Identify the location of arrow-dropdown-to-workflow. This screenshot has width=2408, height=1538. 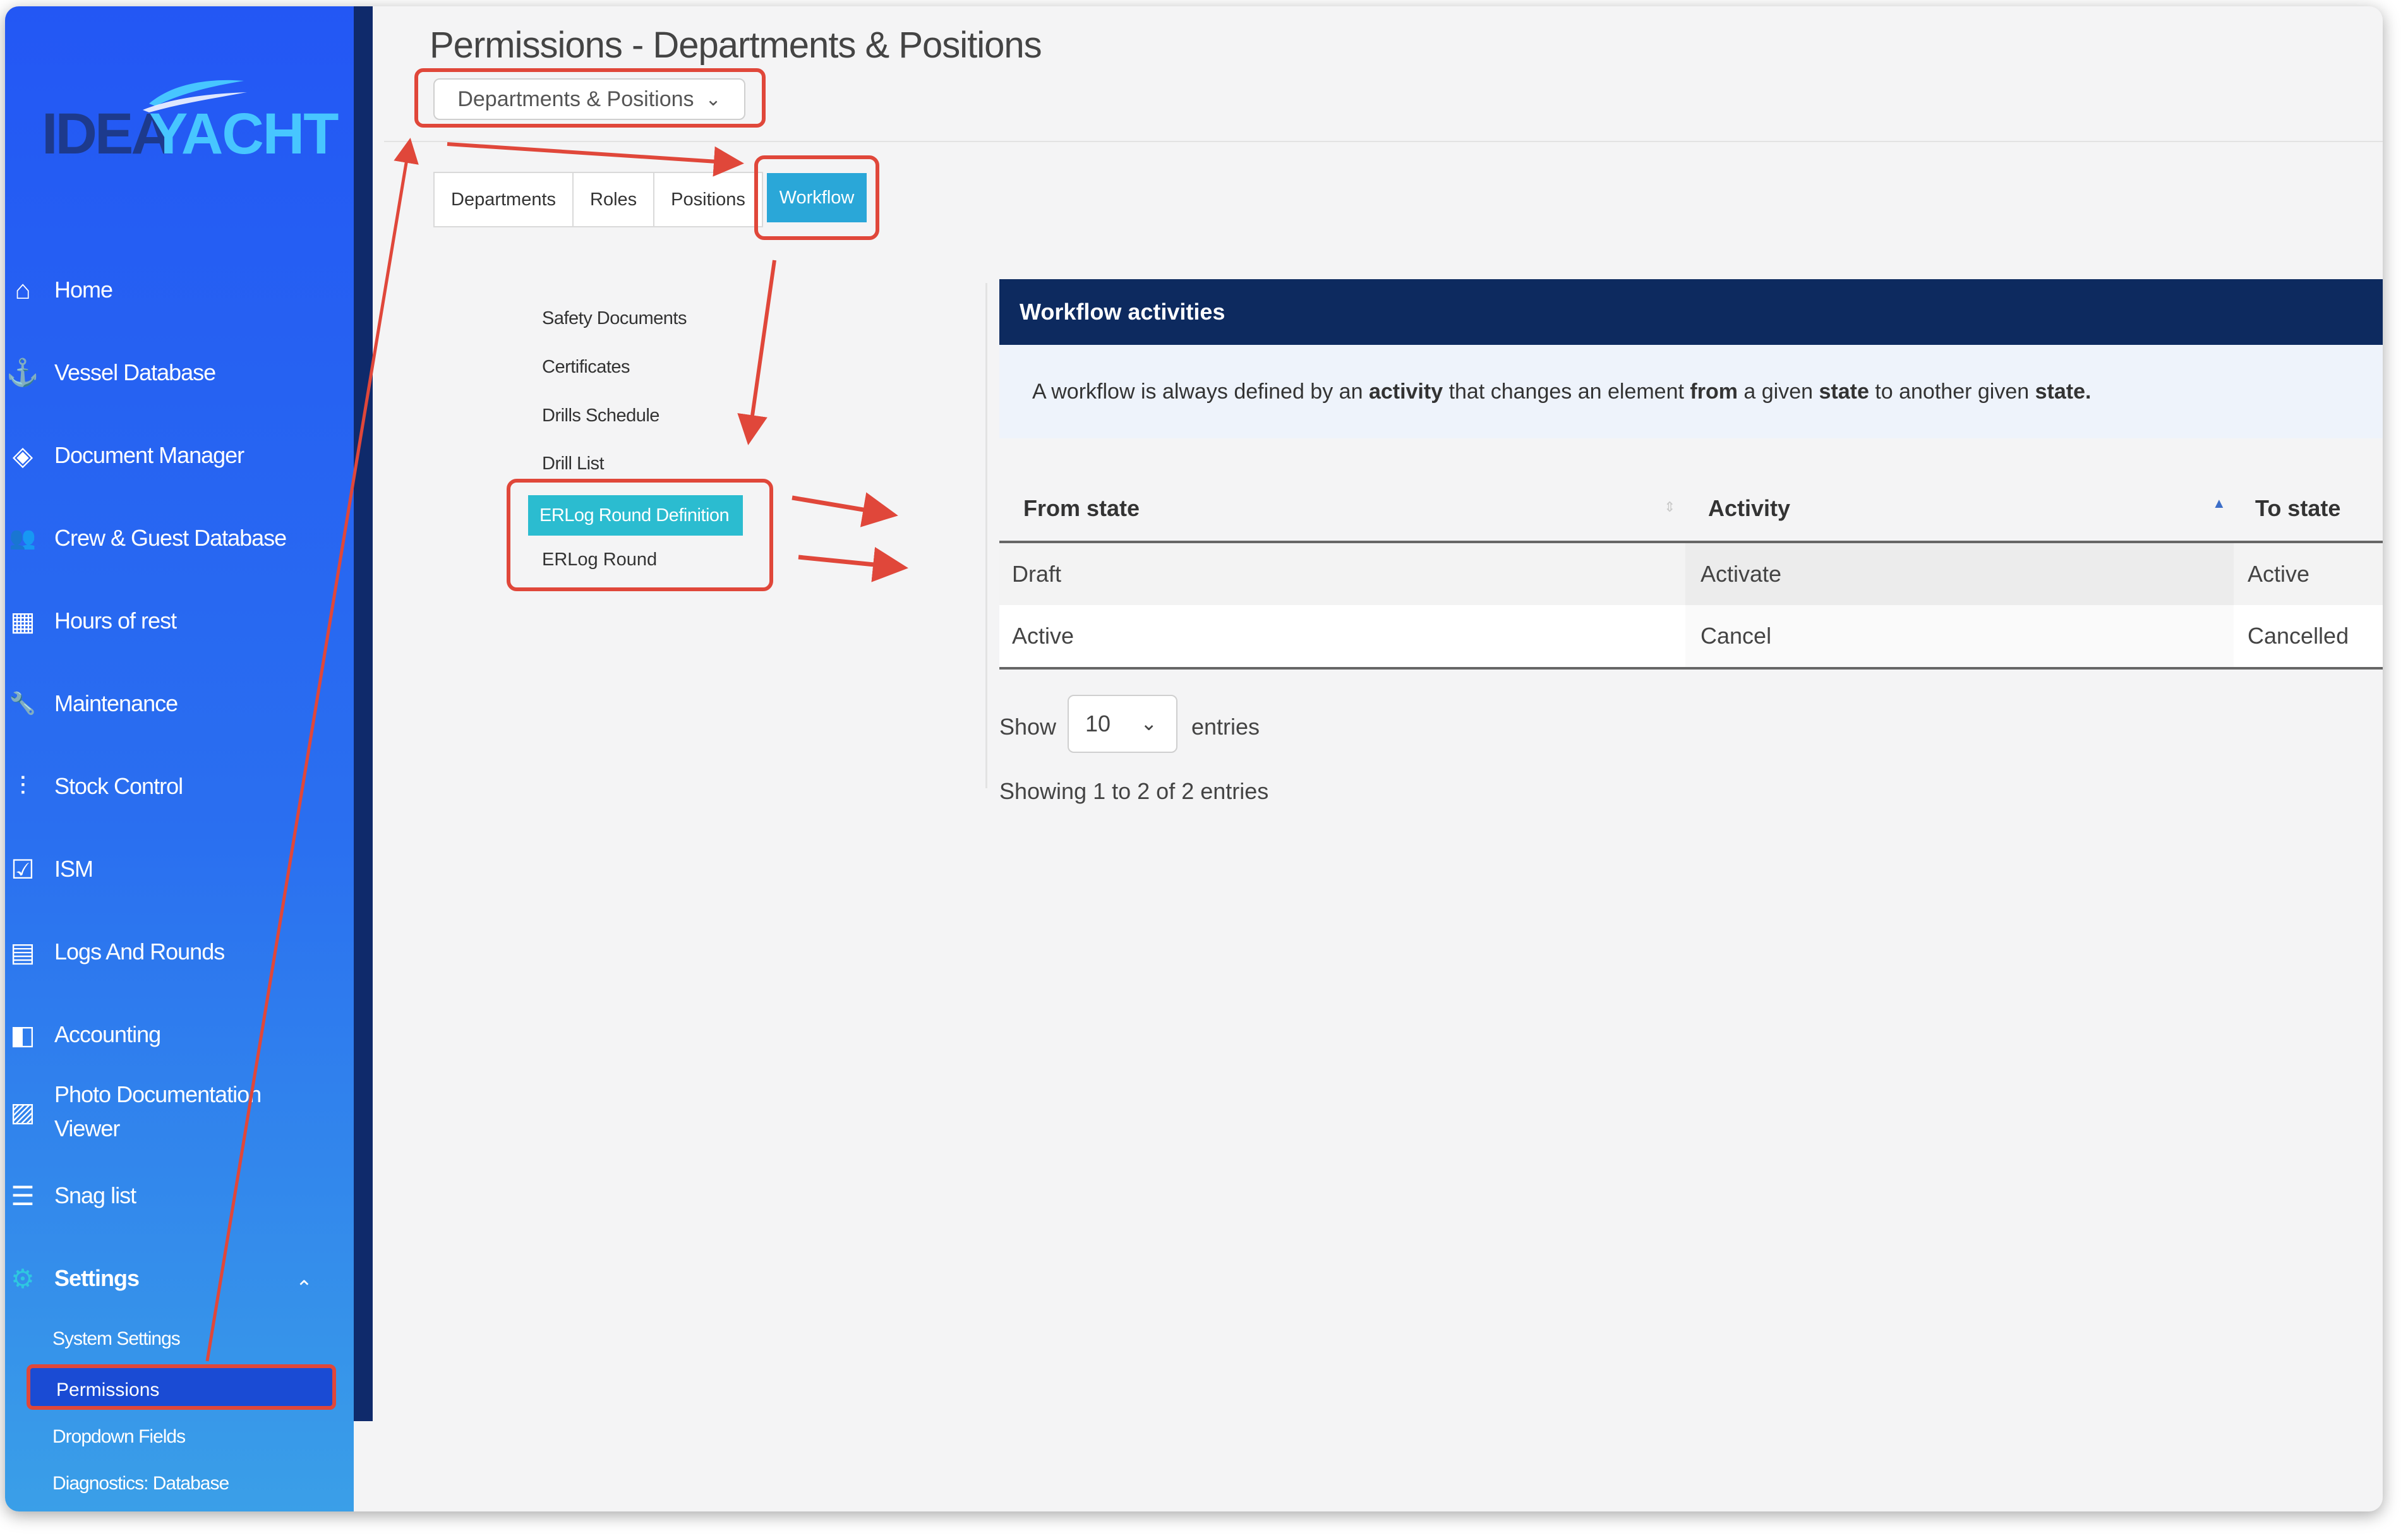
(595, 159).